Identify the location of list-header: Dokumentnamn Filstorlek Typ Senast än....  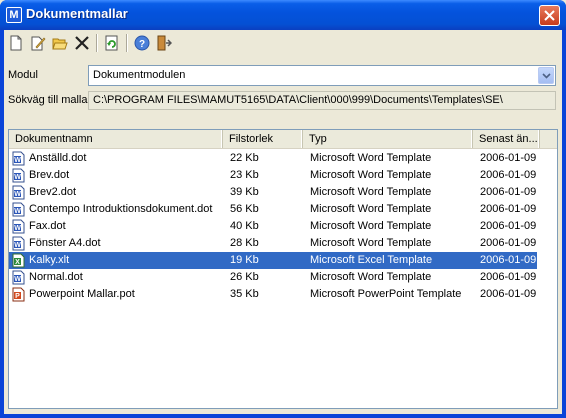
(283, 139).